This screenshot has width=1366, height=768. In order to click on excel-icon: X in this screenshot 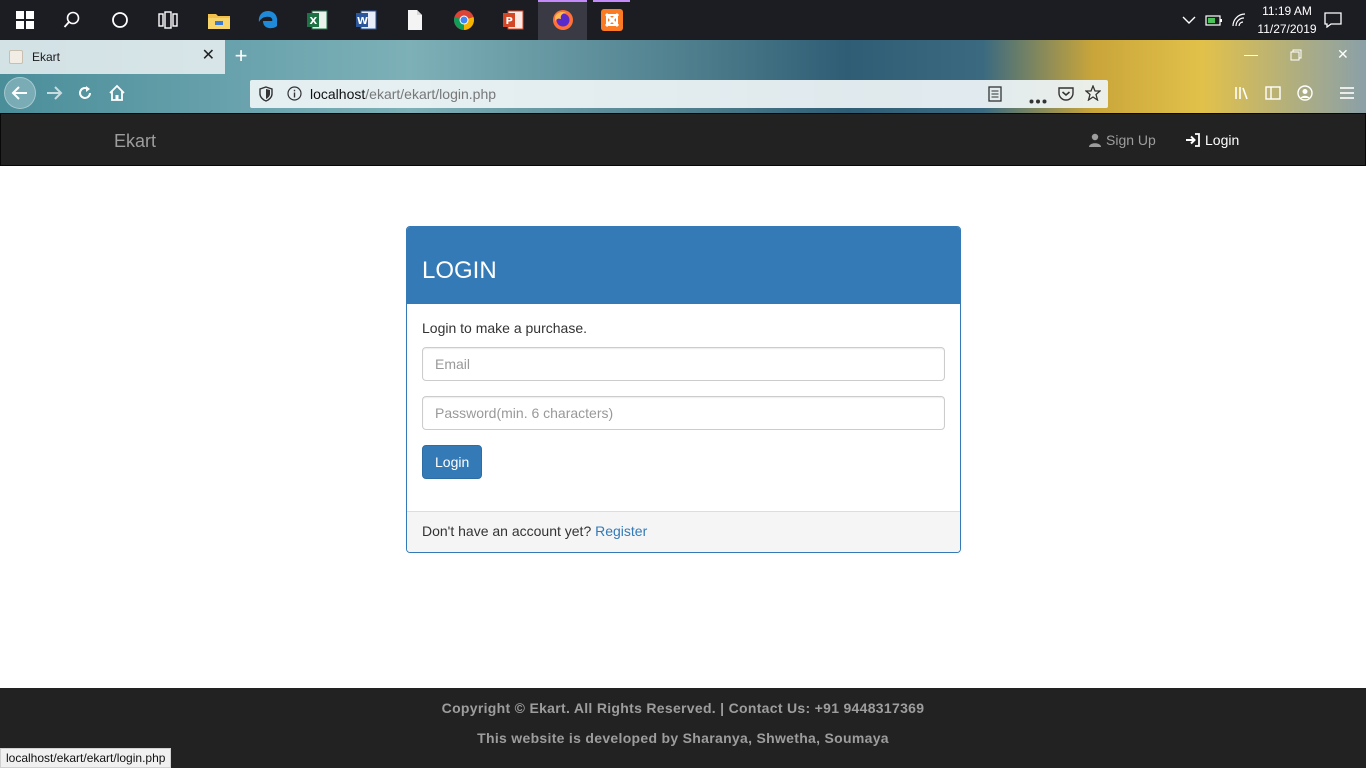, I will do `click(316, 20)`.